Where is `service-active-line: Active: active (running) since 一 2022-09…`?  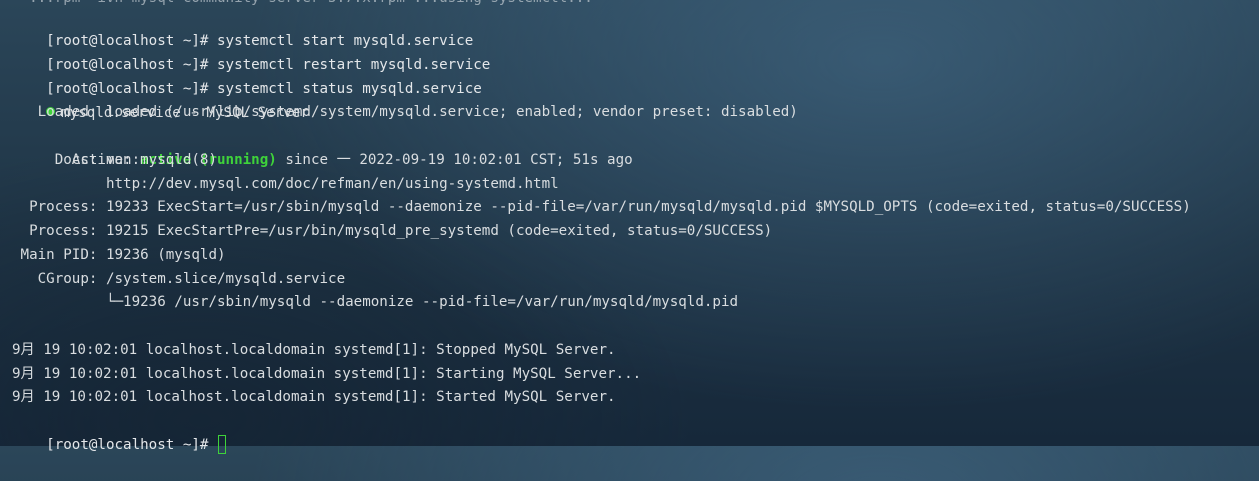 service-active-line: Active: active (running) since 一 2022-09… is located at coordinates (322, 146).